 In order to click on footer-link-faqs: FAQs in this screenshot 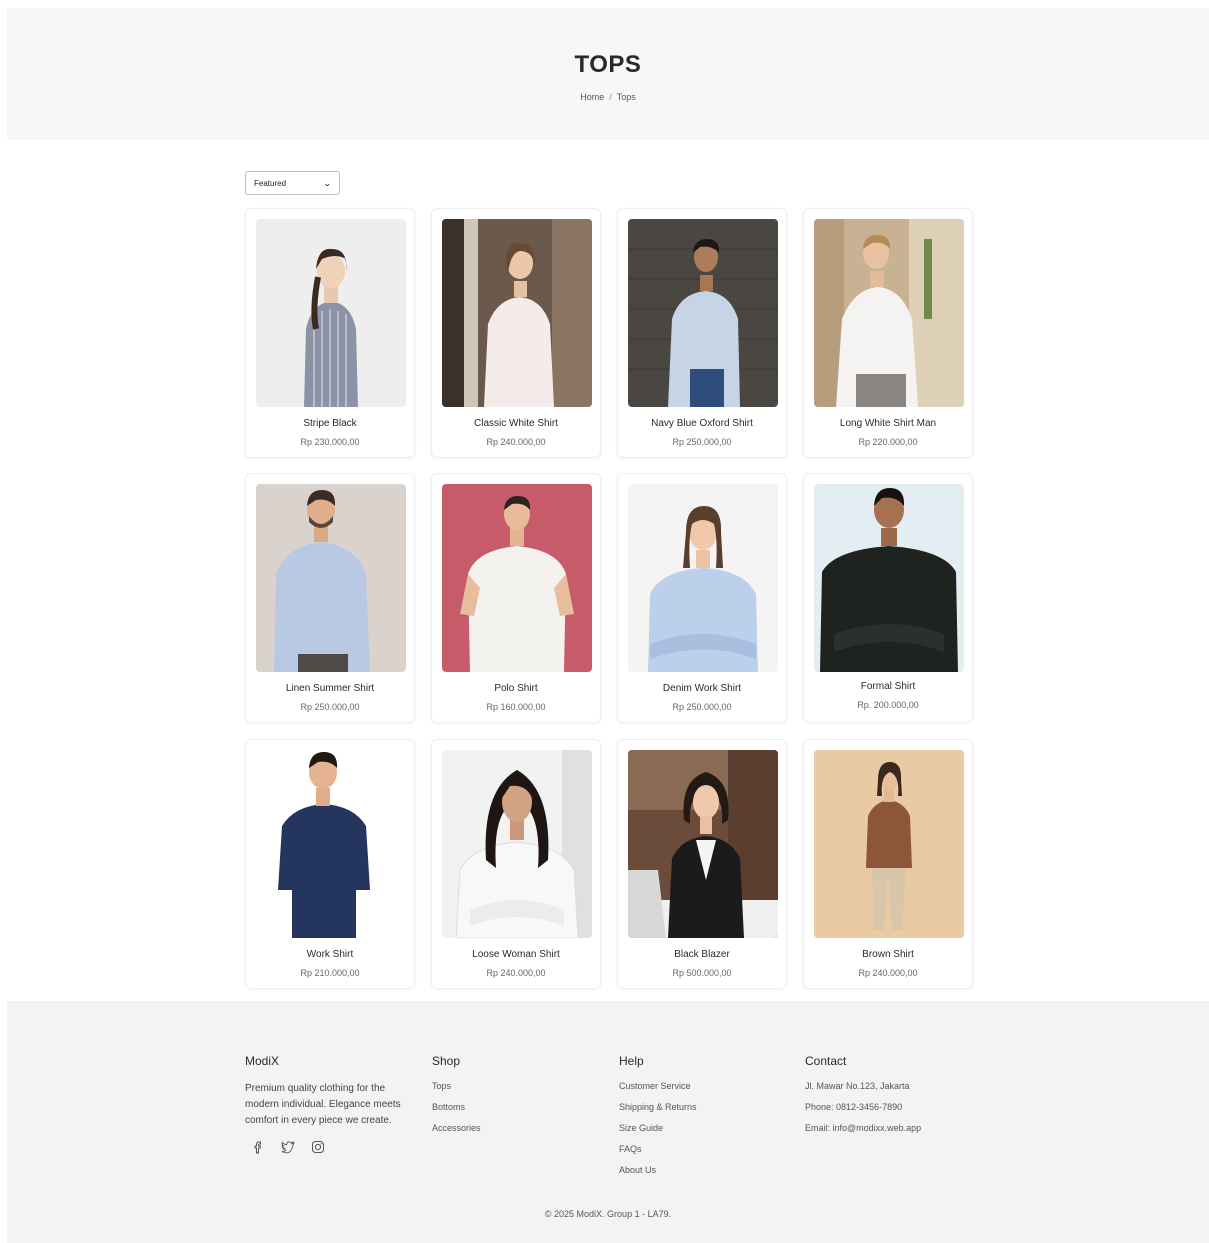, I will do `click(658, 1149)`.